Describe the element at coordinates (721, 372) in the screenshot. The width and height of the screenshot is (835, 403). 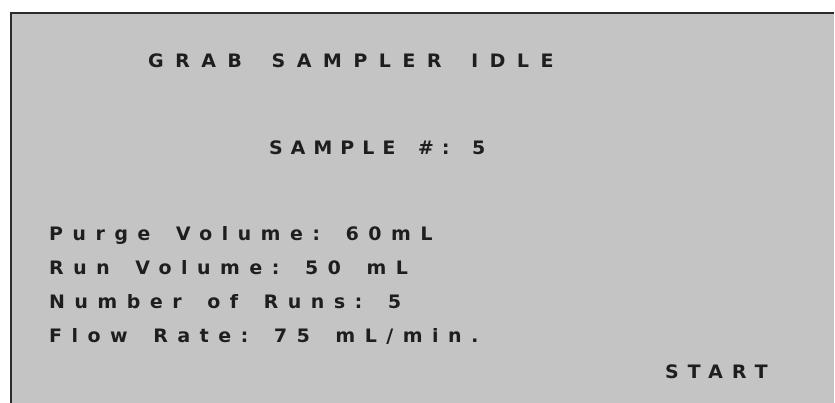
I see `start-button: START` at that location.